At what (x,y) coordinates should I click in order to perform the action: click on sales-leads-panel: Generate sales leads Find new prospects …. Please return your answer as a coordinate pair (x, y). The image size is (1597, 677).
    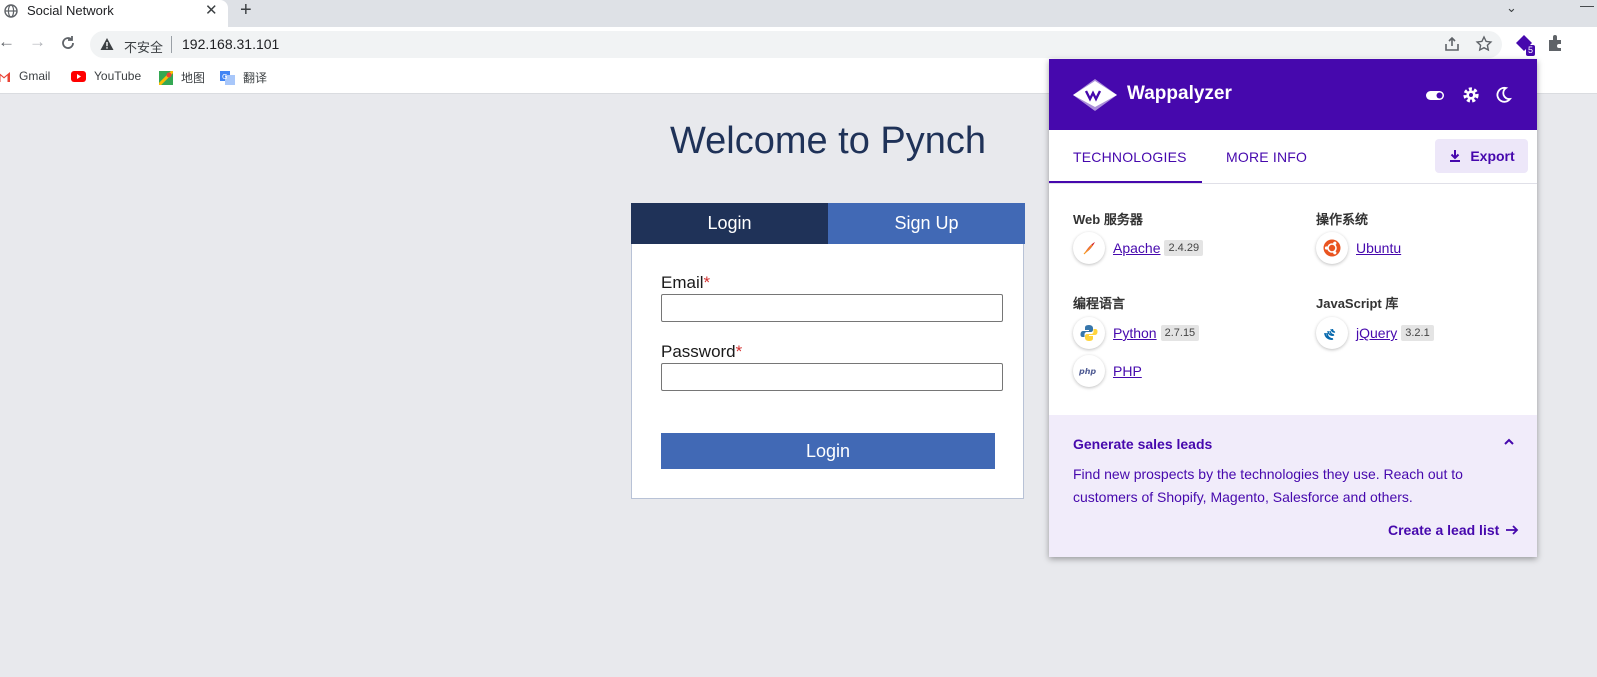
    Looking at the image, I should click on (1293, 486).